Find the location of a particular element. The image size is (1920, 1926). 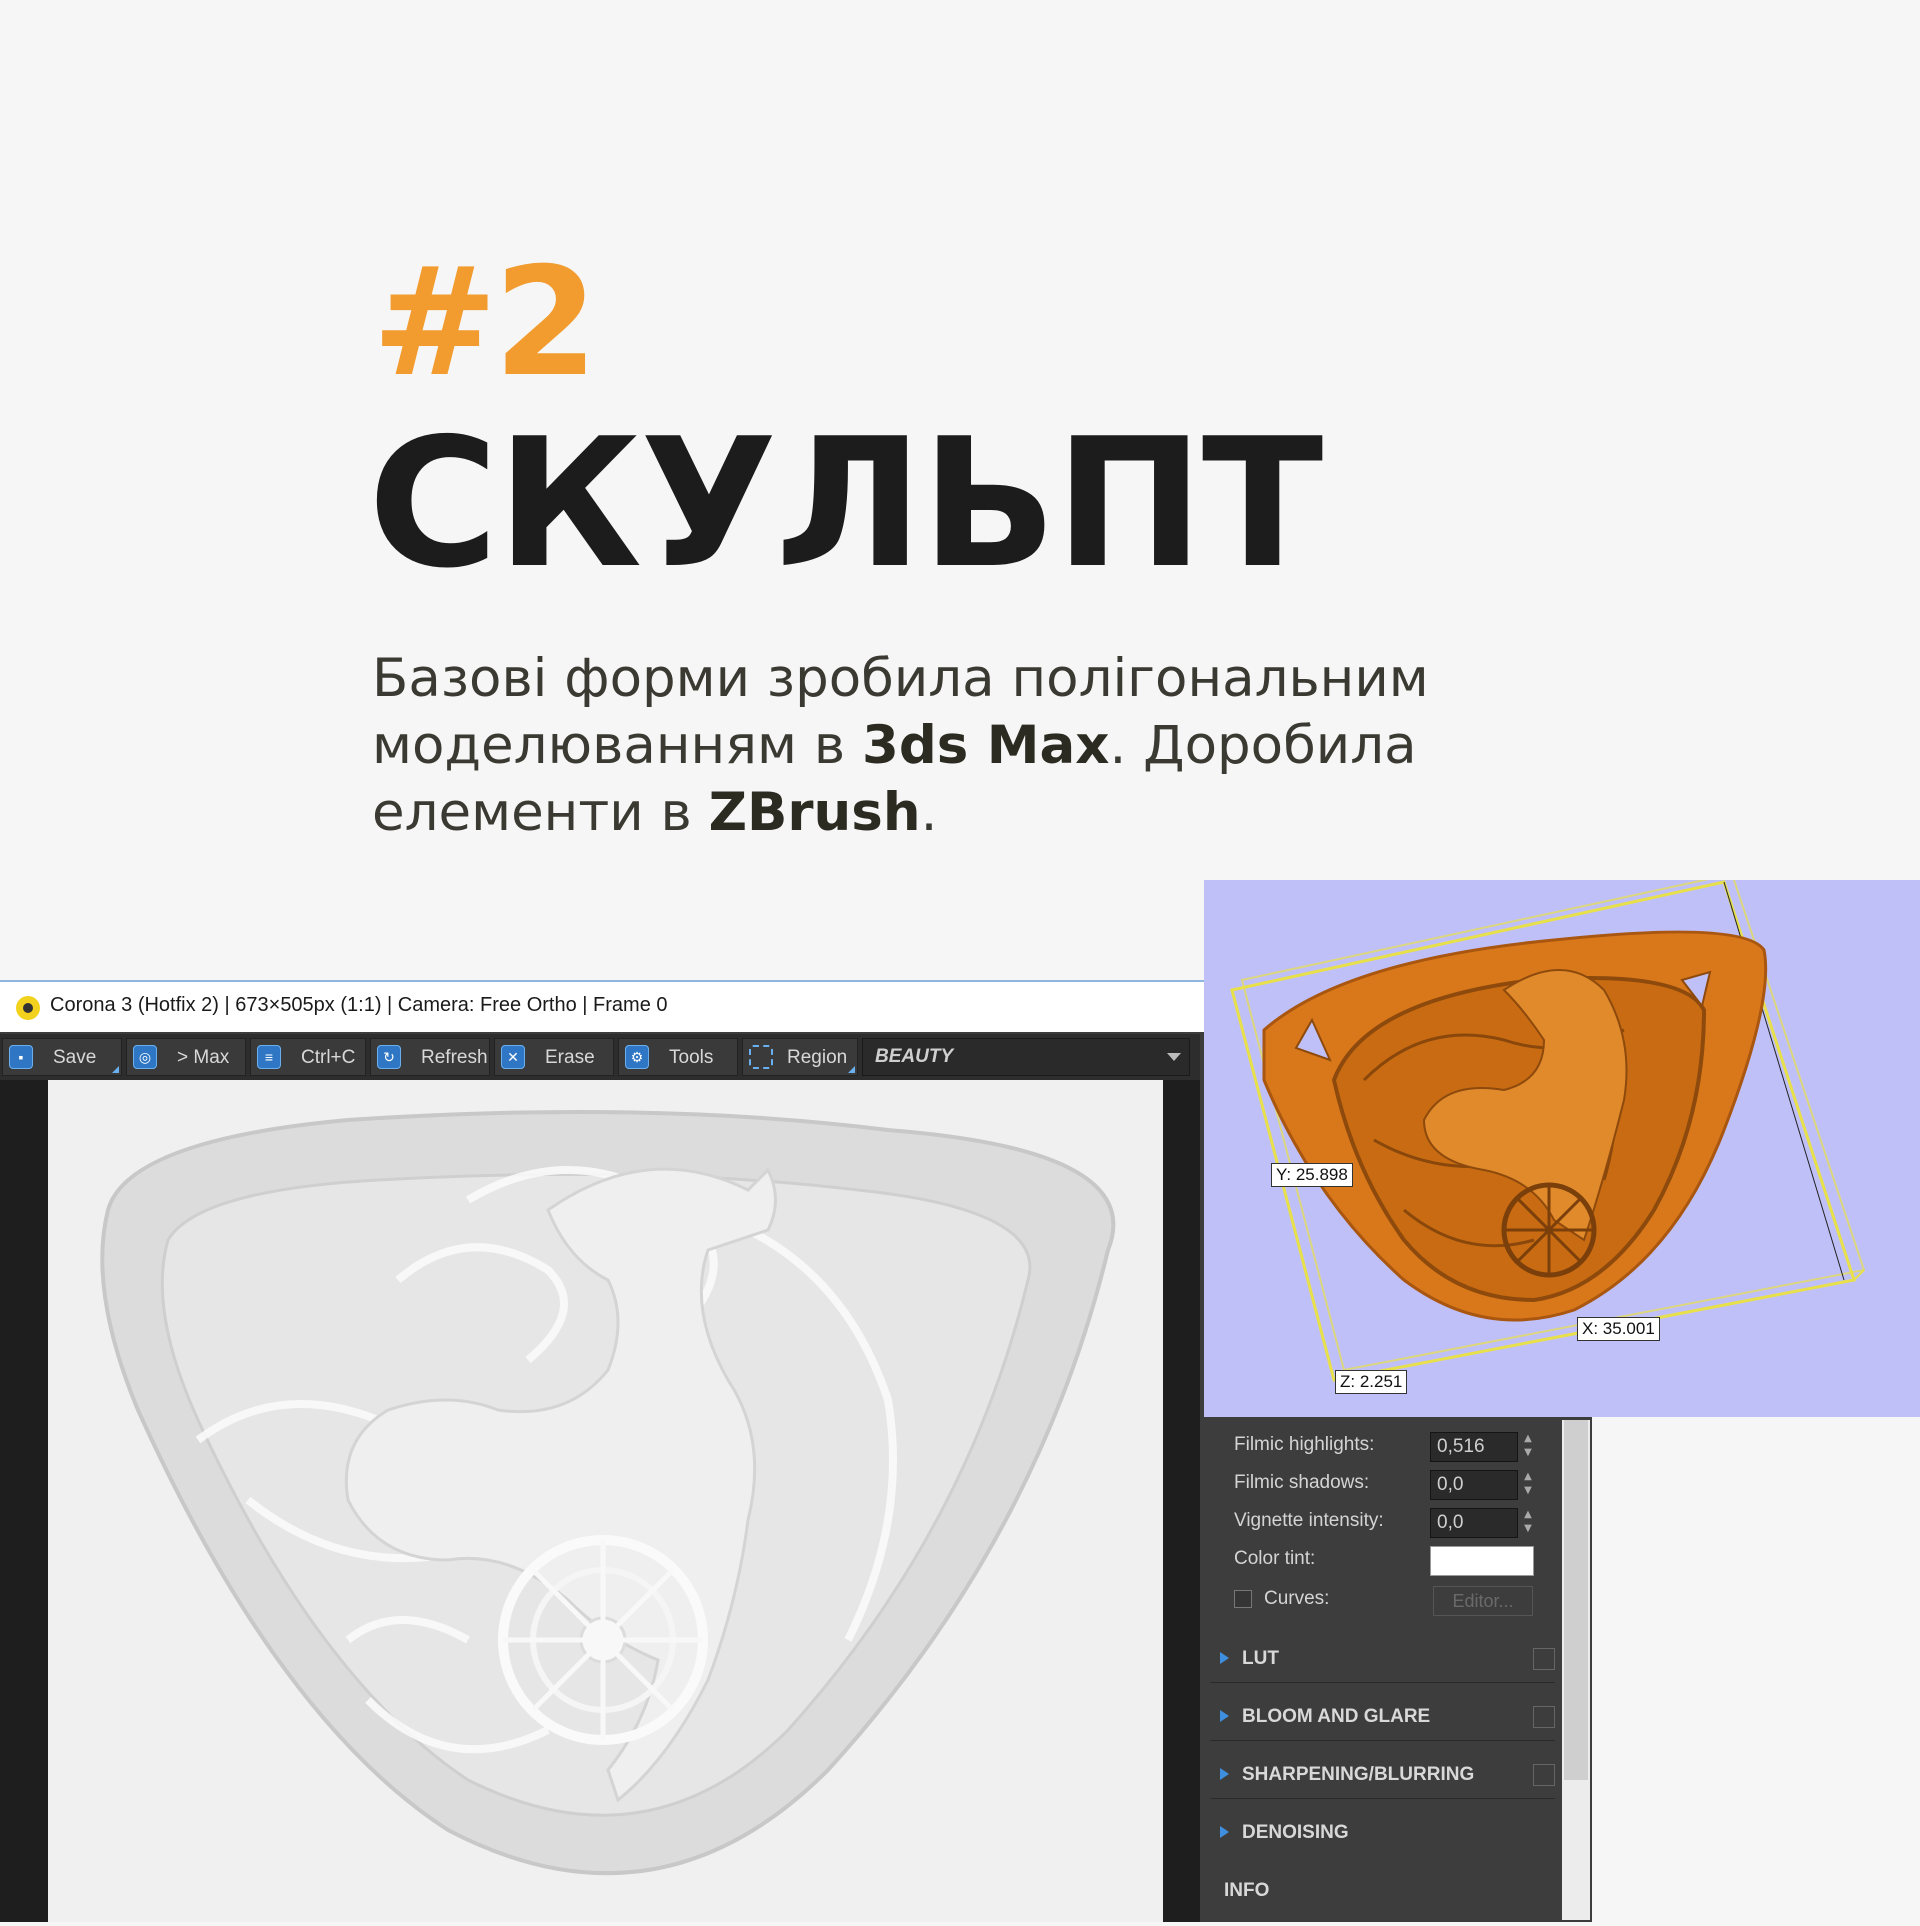

filmic-shadows-input: 0,0 is located at coordinates (1474, 1485).